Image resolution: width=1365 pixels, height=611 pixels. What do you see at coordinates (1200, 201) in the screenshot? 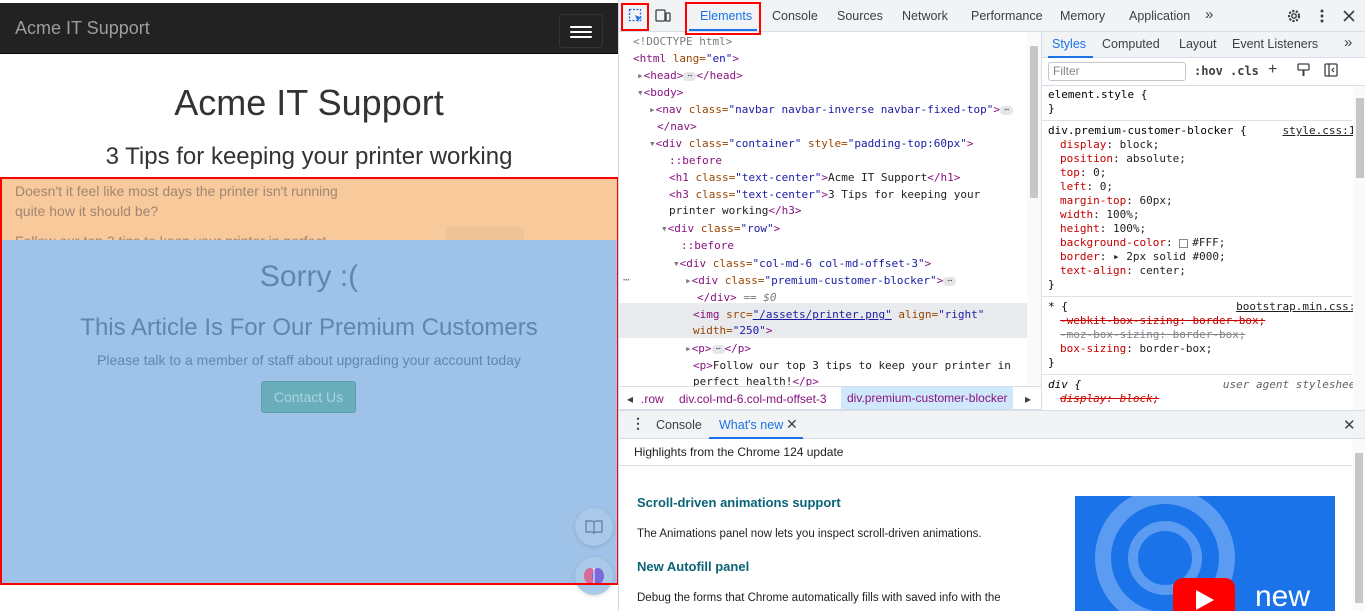
I see `css-declaration: margin-top: 60px;` at bounding box center [1200, 201].